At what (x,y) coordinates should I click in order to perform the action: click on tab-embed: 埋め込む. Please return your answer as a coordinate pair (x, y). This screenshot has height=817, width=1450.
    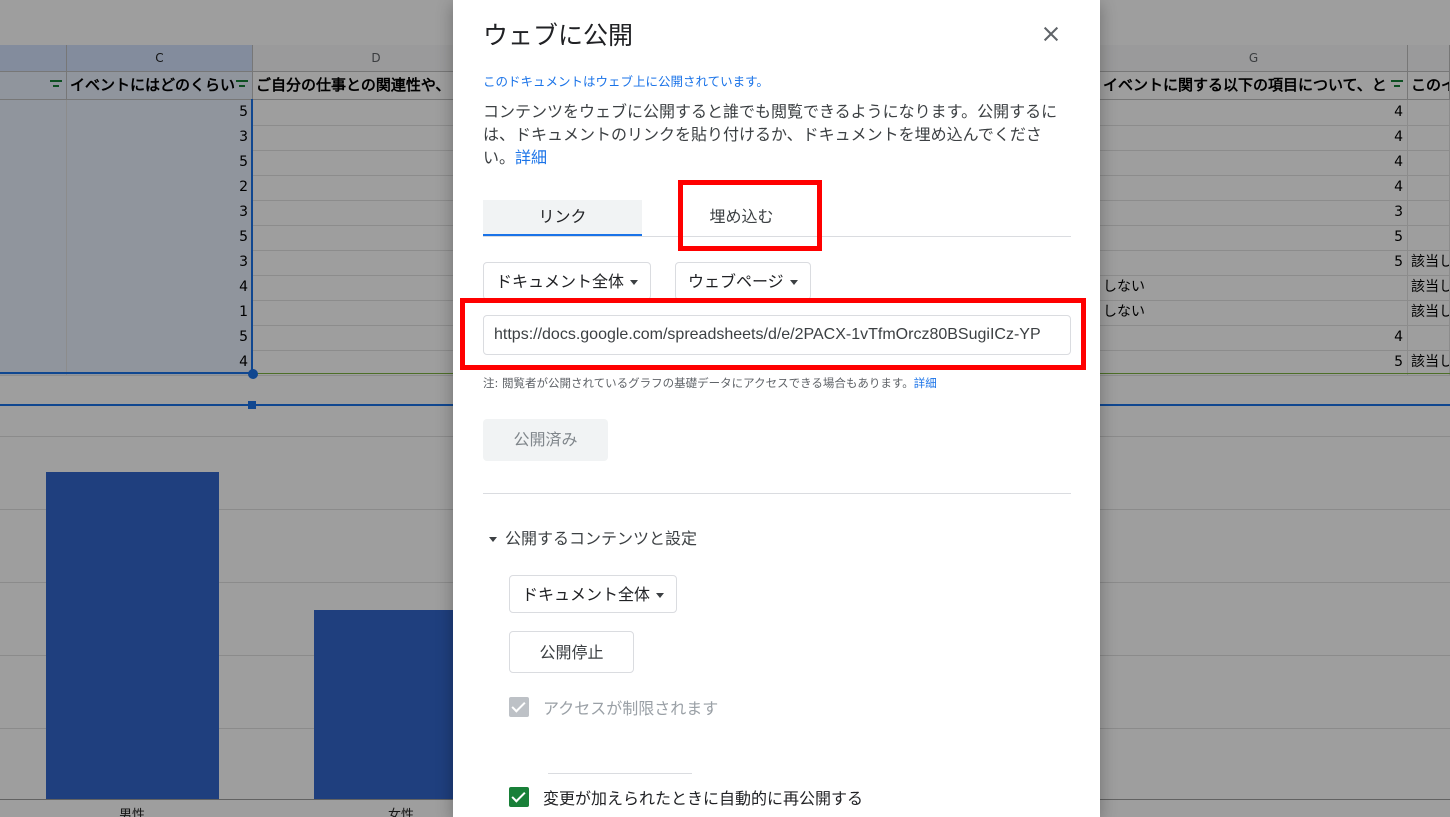
    Looking at the image, I should click on (741, 217).